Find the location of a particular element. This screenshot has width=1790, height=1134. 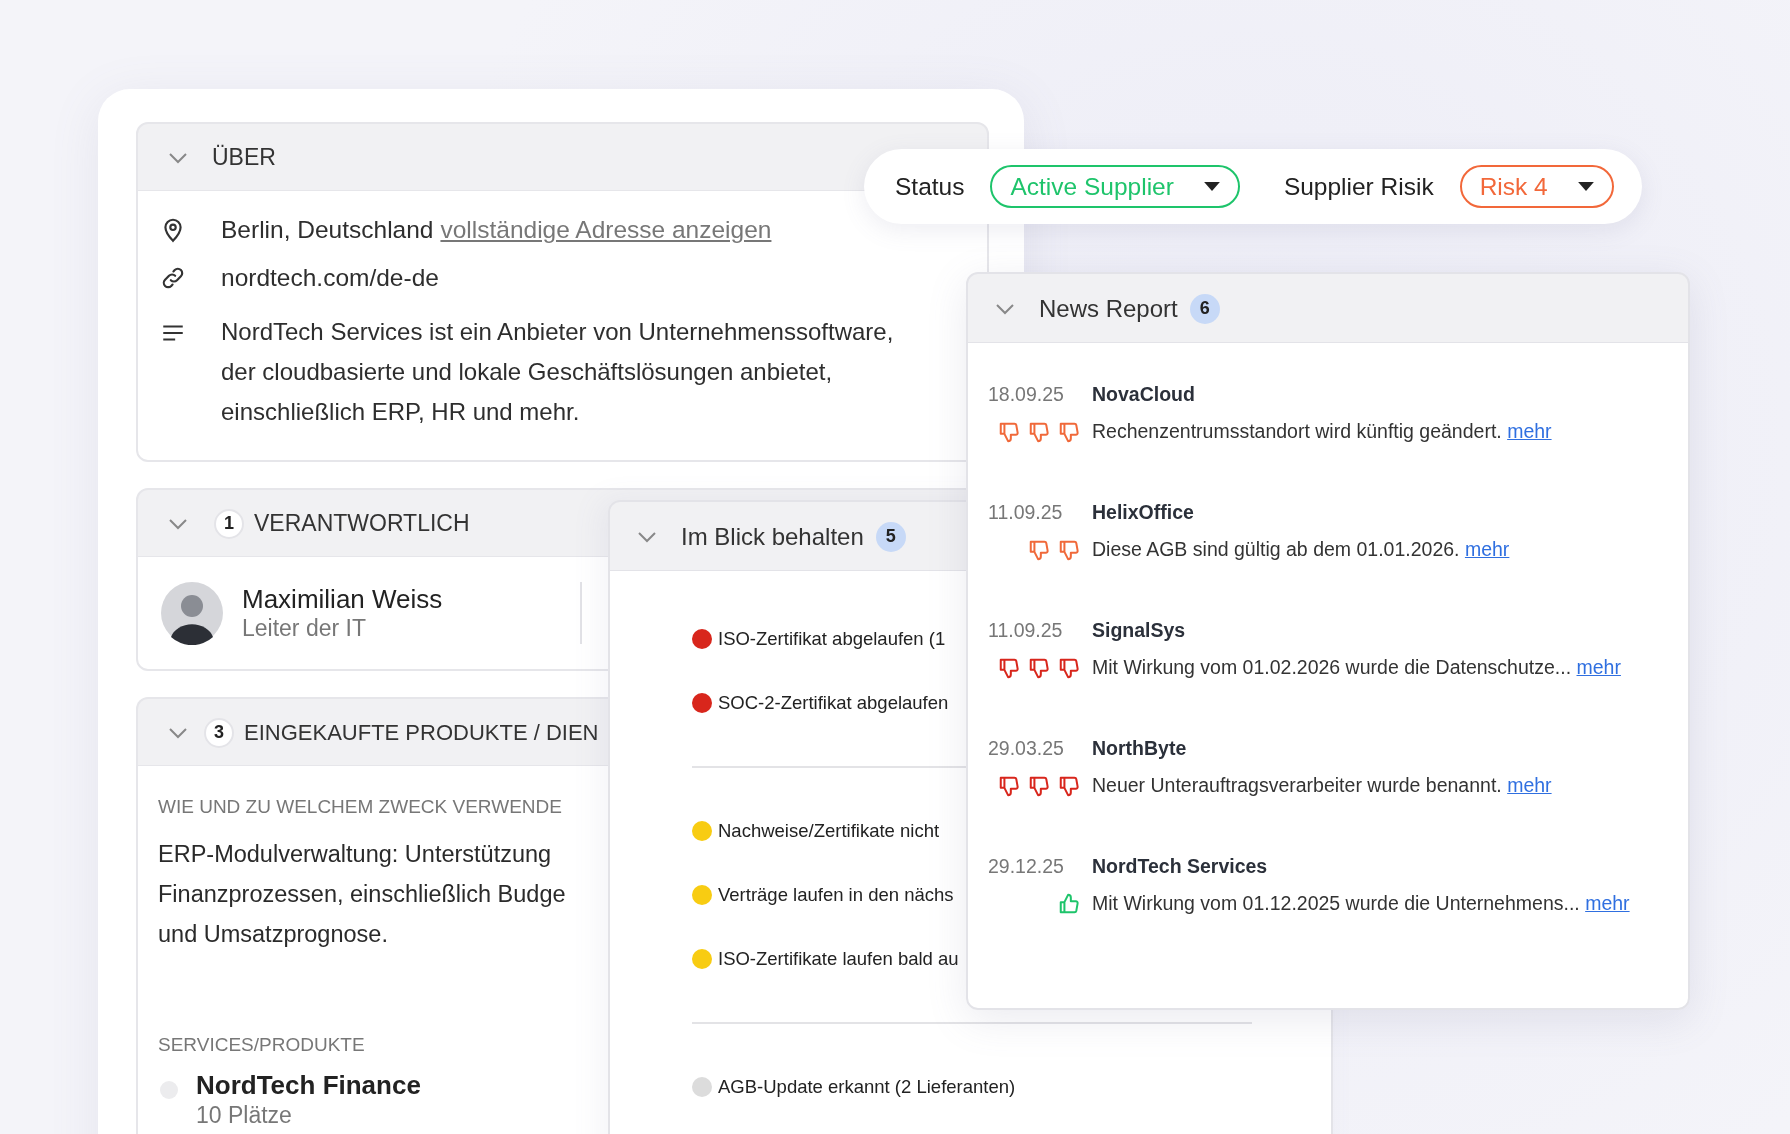

usage-text: ERP-Modulverwaltung: Unterstützung is located at coordinates (355, 854).